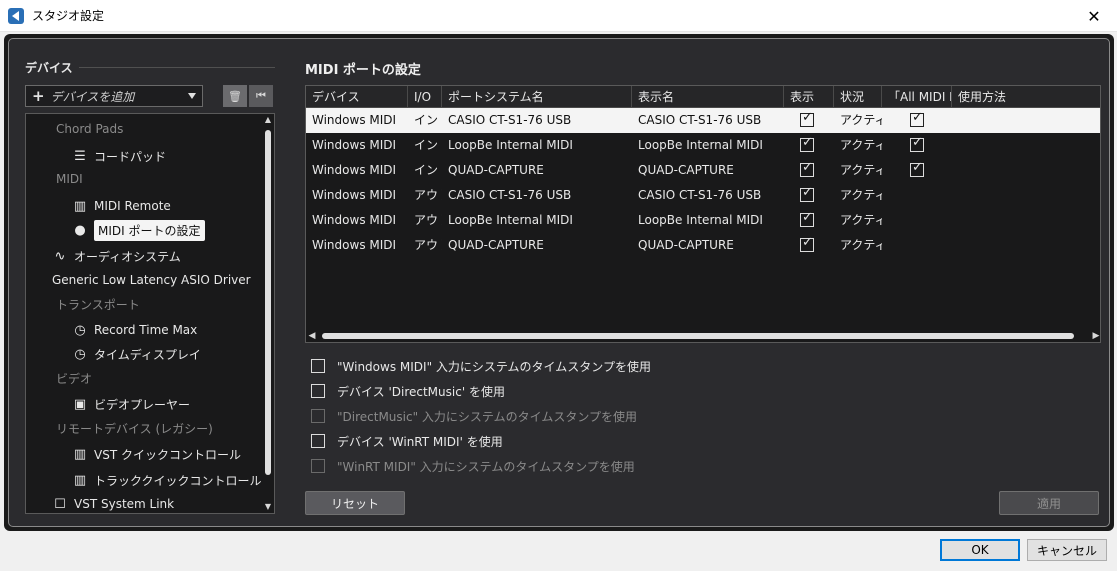 This screenshot has width=1117, height=571. Describe the element at coordinates (268, 302) in the screenshot. I see `scroll-thumb` at that location.